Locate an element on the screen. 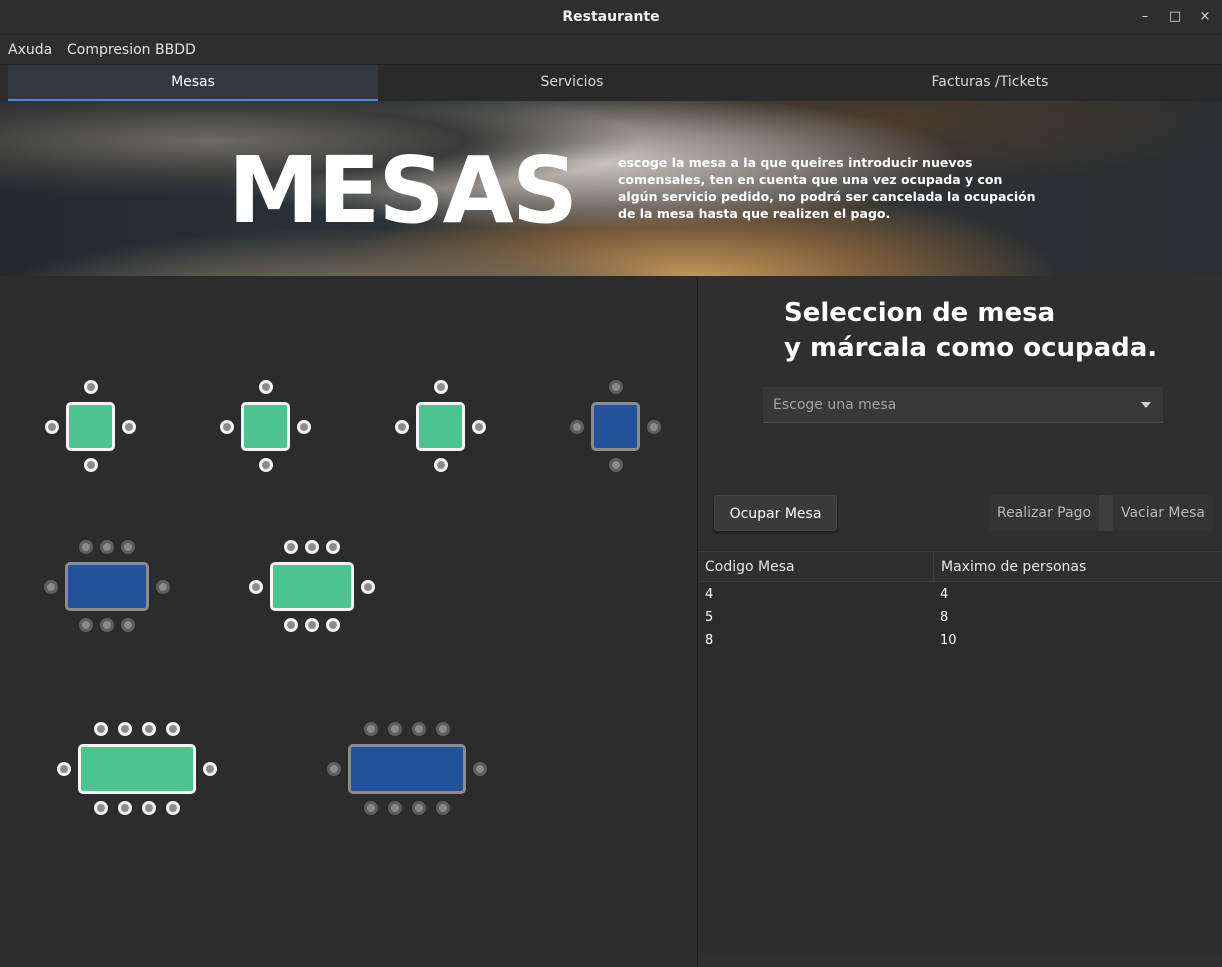  realizar-pago-button: Realizar Pago is located at coordinates (1044, 513).